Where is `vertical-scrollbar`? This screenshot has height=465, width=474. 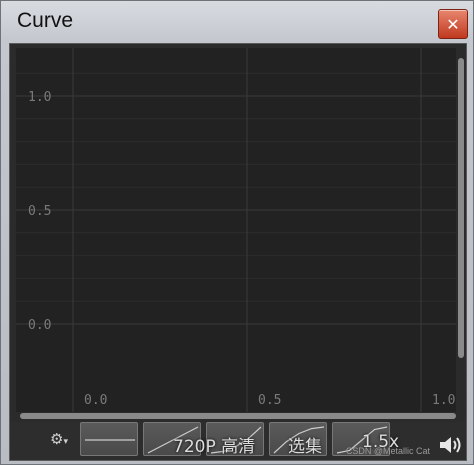 vertical-scrollbar is located at coordinates (461, 230).